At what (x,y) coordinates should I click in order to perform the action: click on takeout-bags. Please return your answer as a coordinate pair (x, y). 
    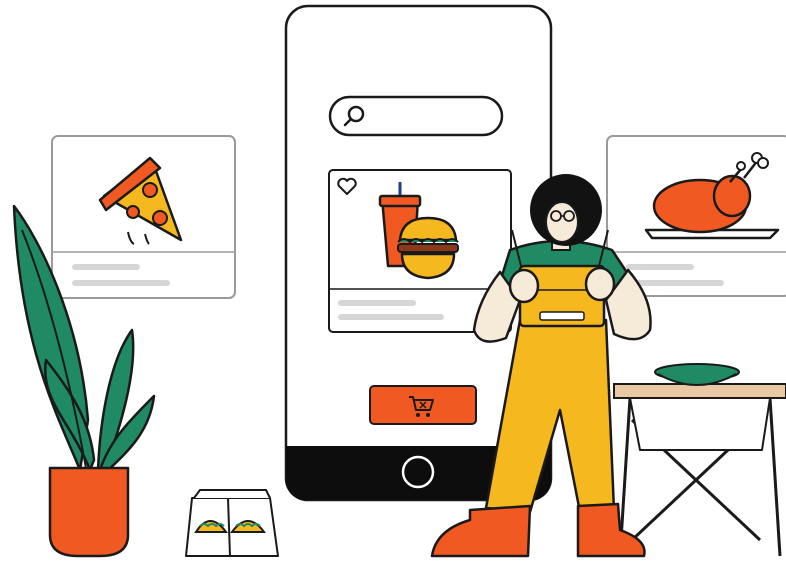
    Looking at the image, I should click on (232, 523).